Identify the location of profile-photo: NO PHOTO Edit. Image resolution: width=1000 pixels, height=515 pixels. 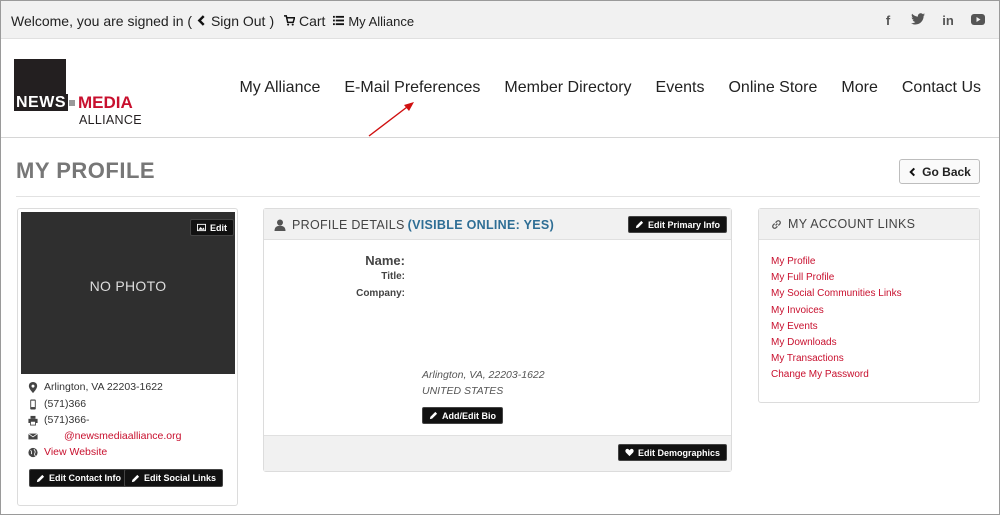
(128, 293).